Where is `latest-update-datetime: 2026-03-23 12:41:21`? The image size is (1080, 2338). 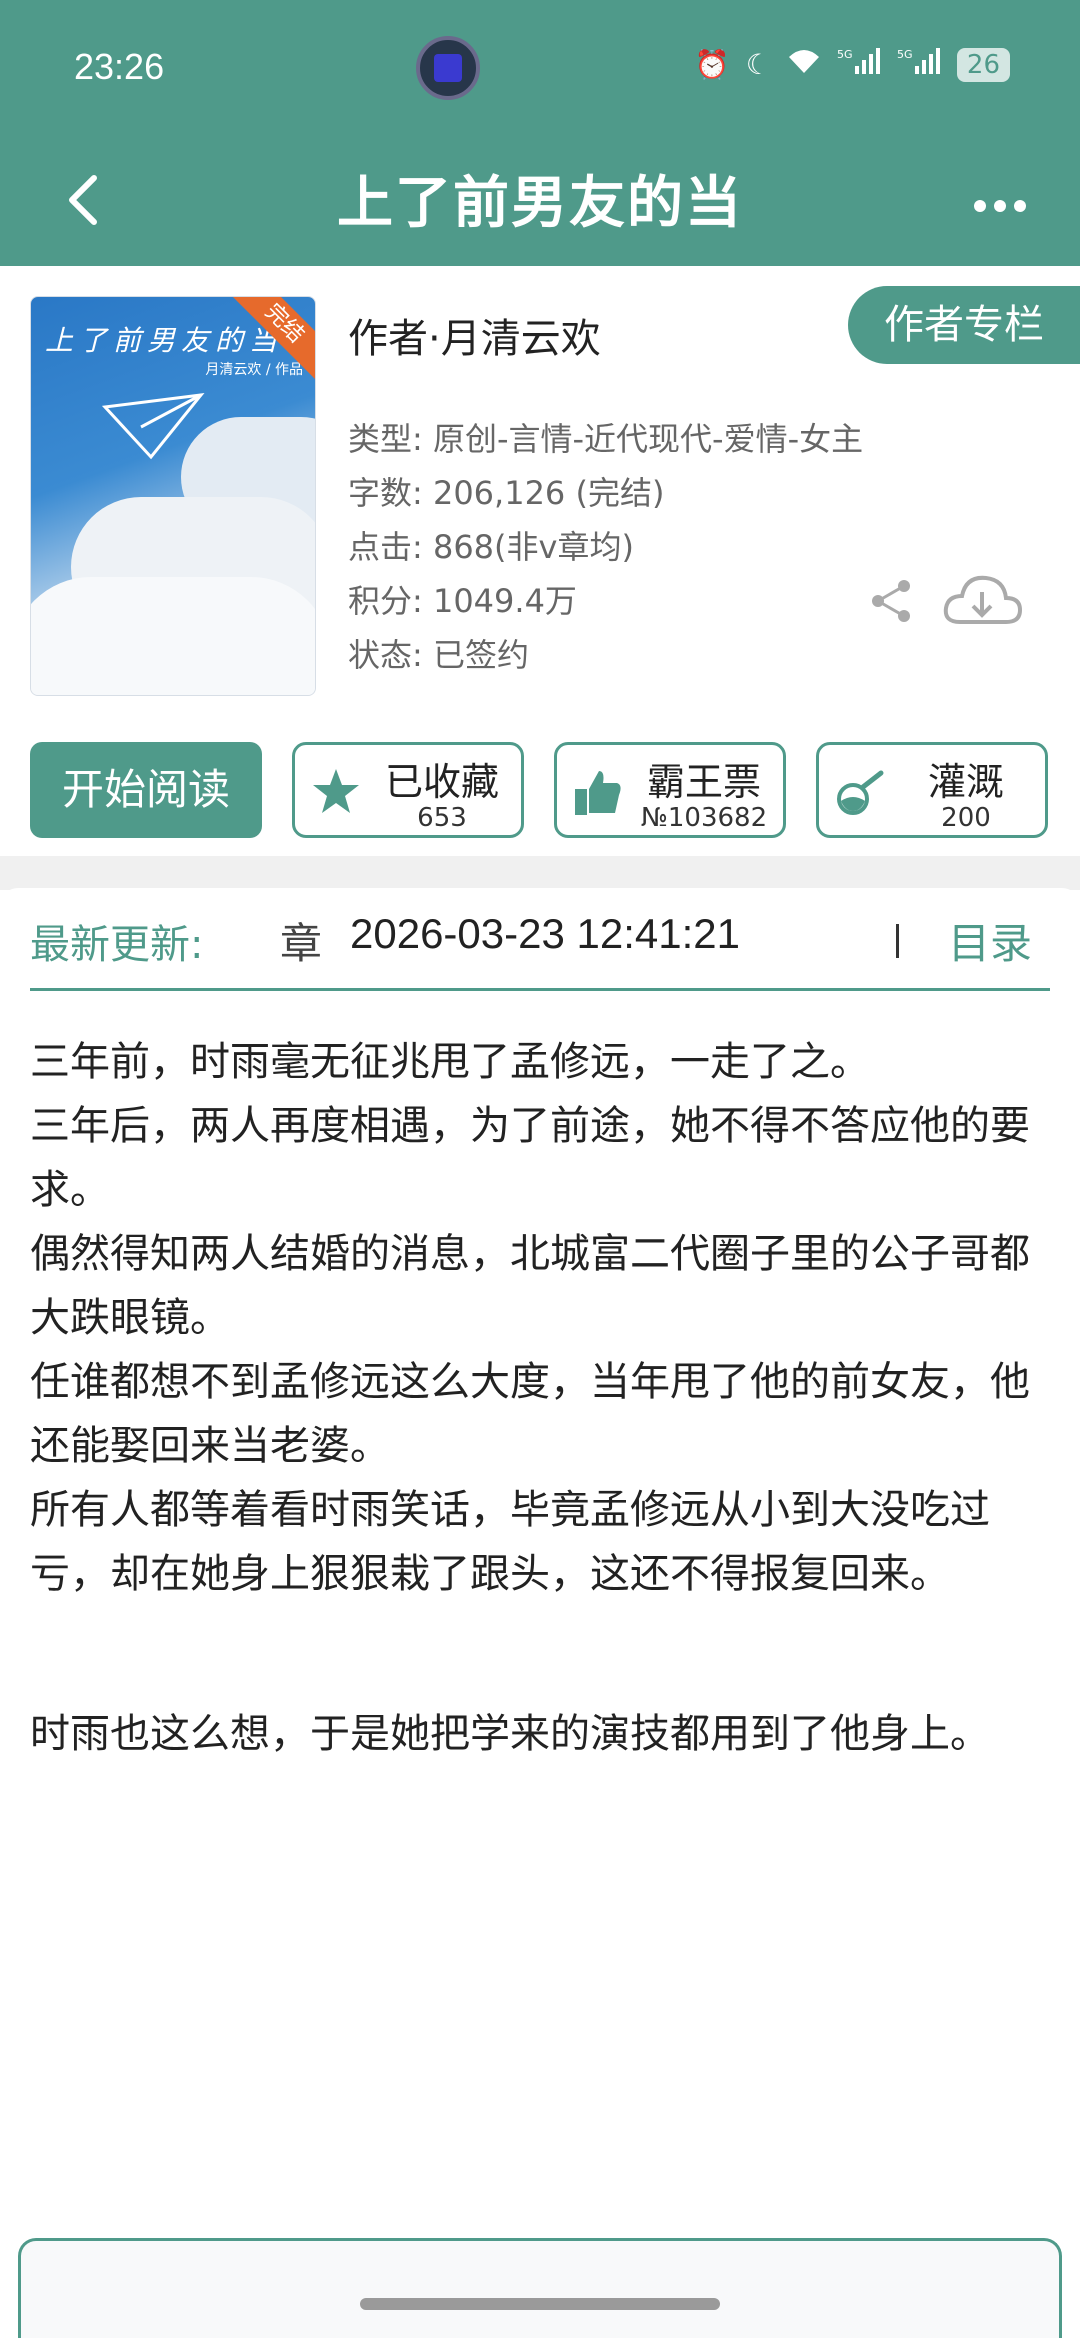
latest-update-datetime: 2026-03-23 12:41:21 is located at coordinates (545, 933).